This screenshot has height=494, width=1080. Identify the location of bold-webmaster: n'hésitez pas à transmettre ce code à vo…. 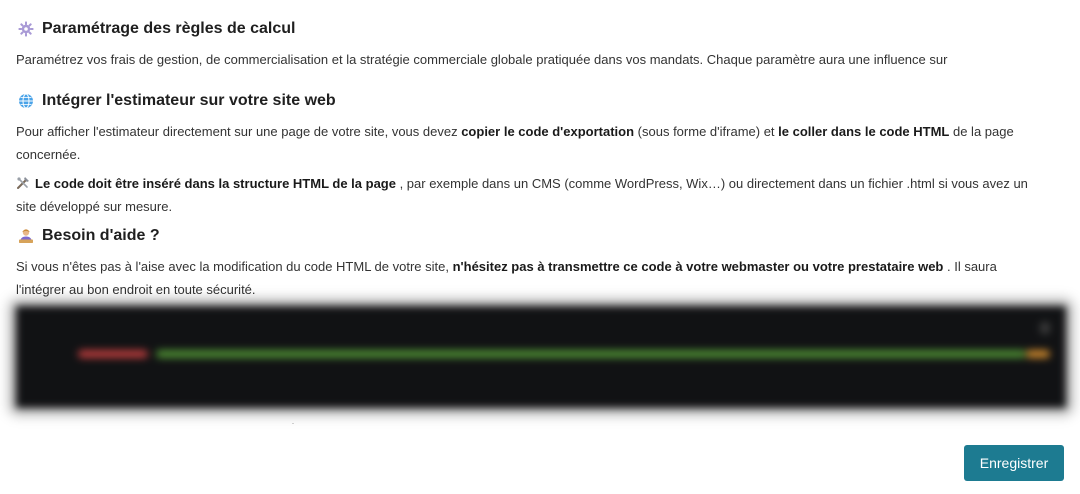
(698, 266).